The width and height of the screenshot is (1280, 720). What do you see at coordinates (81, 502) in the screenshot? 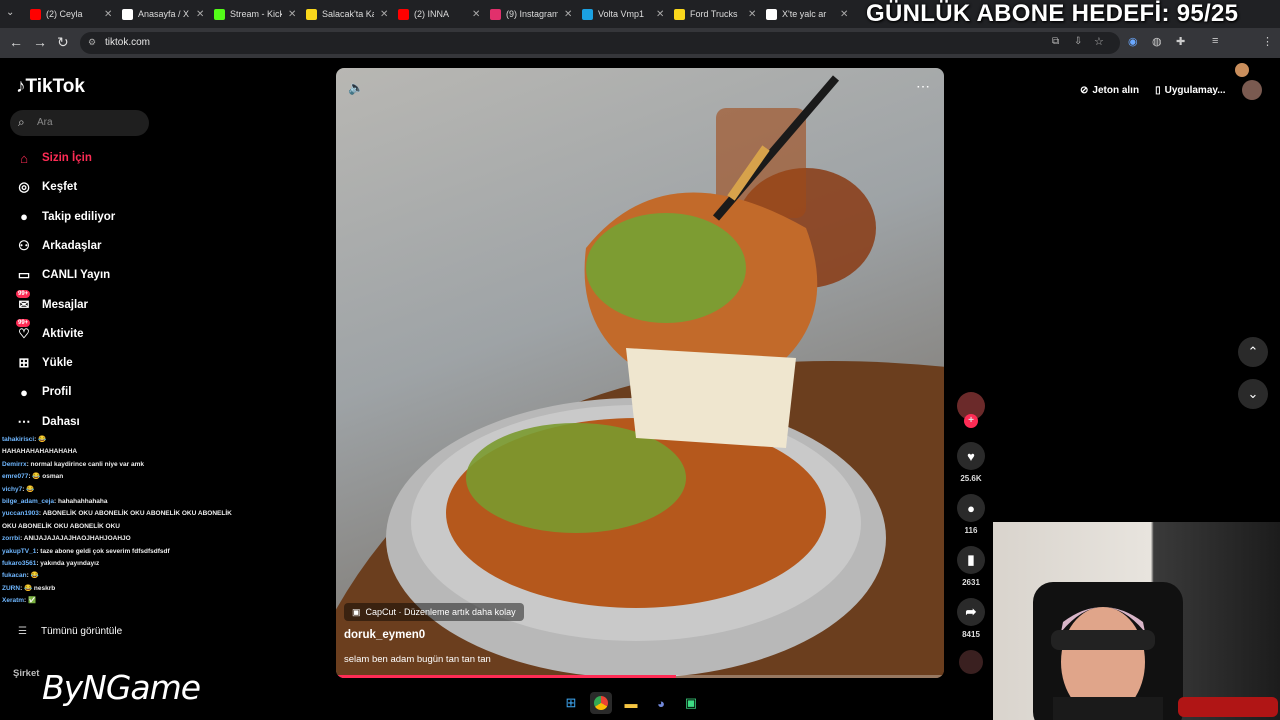
I see `chat-text: : hahahahhahaha` at bounding box center [81, 502].